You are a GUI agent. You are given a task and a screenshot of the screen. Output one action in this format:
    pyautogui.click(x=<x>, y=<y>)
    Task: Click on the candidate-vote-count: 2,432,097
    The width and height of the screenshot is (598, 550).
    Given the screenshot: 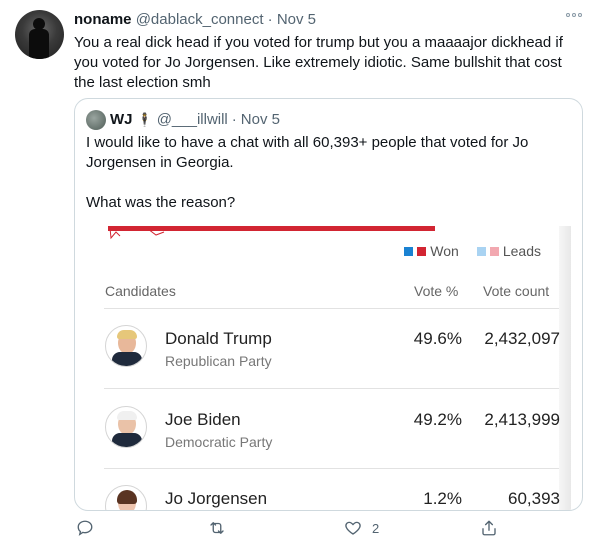 What is the action you would take?
    pyautogui.click(x=522, y=338)
    